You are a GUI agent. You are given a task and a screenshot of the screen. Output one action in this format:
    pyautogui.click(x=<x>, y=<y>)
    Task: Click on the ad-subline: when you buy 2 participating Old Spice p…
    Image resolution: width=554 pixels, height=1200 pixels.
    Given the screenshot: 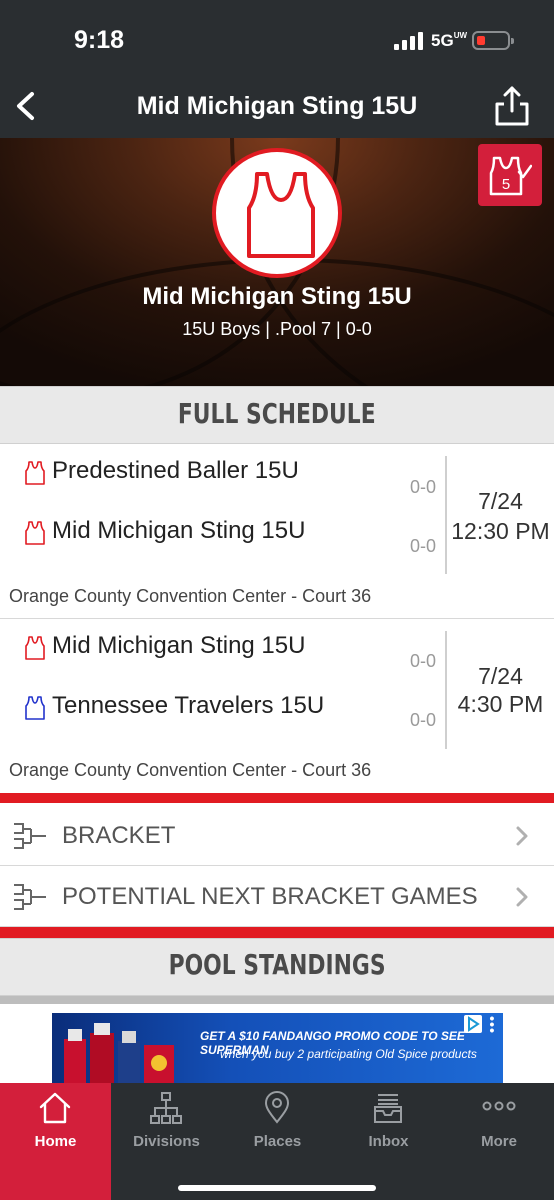 What is the action you would take?
    pyautogui.click(x=348, y=1054)
    